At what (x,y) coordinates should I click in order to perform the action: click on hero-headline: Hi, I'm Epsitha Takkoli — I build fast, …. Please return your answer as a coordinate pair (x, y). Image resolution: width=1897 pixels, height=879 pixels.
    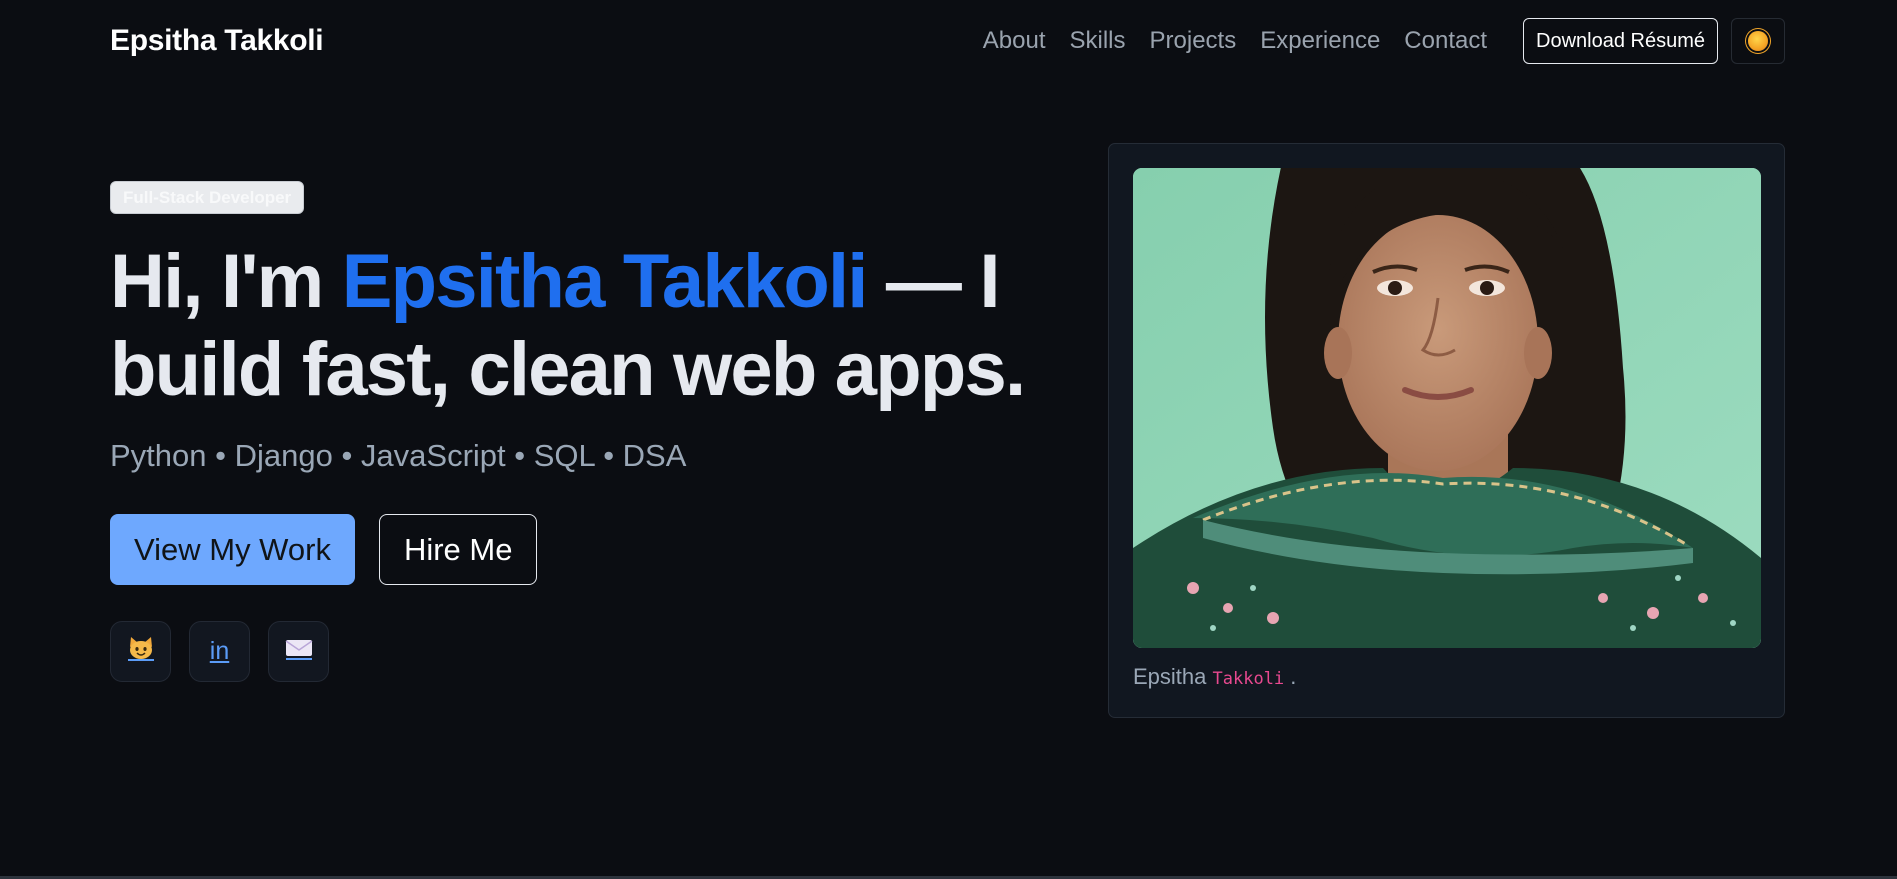
    Looking at the image, I should click on (580, 326).